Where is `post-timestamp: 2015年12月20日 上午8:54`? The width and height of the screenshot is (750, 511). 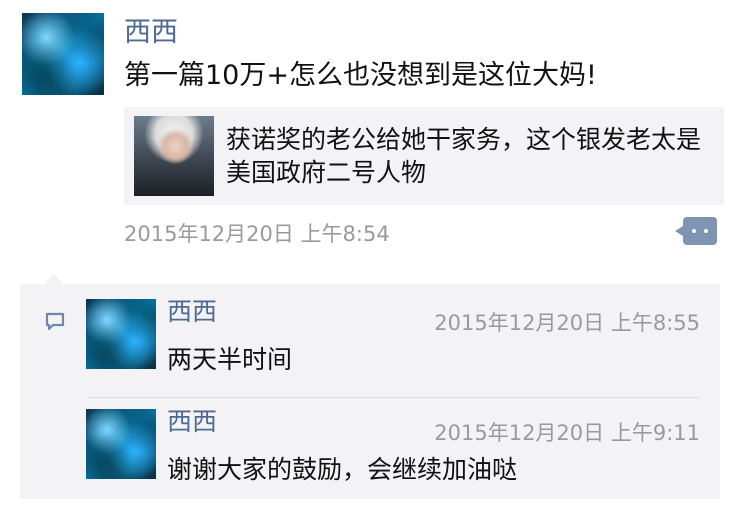 post-timestamp: 2015年12月20日 上午8:54 is located at coordinates (257, 234).